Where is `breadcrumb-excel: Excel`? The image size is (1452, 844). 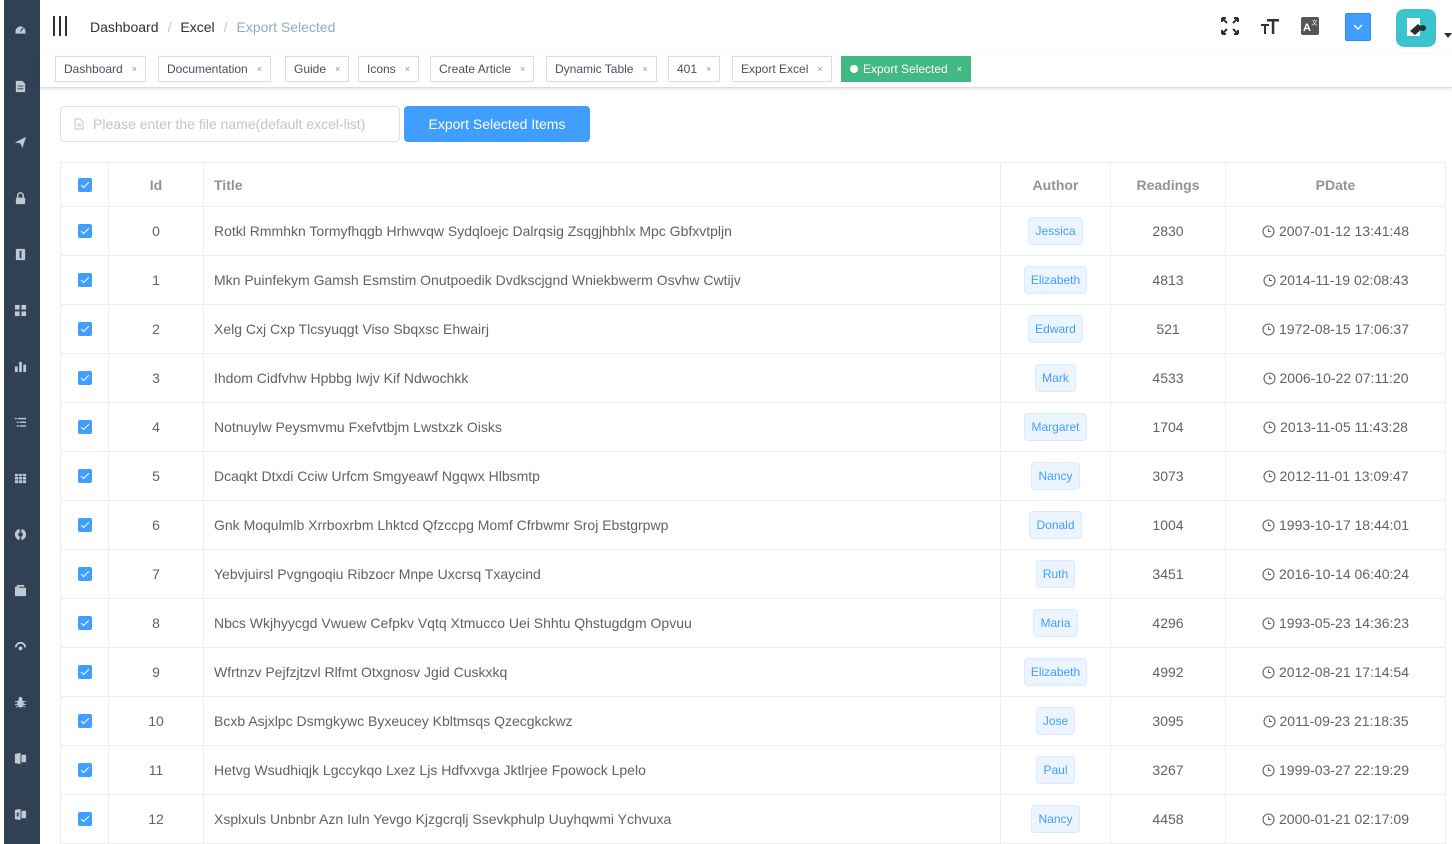
breadcrumb-excel: Excel is located at coordinates (197, 27).